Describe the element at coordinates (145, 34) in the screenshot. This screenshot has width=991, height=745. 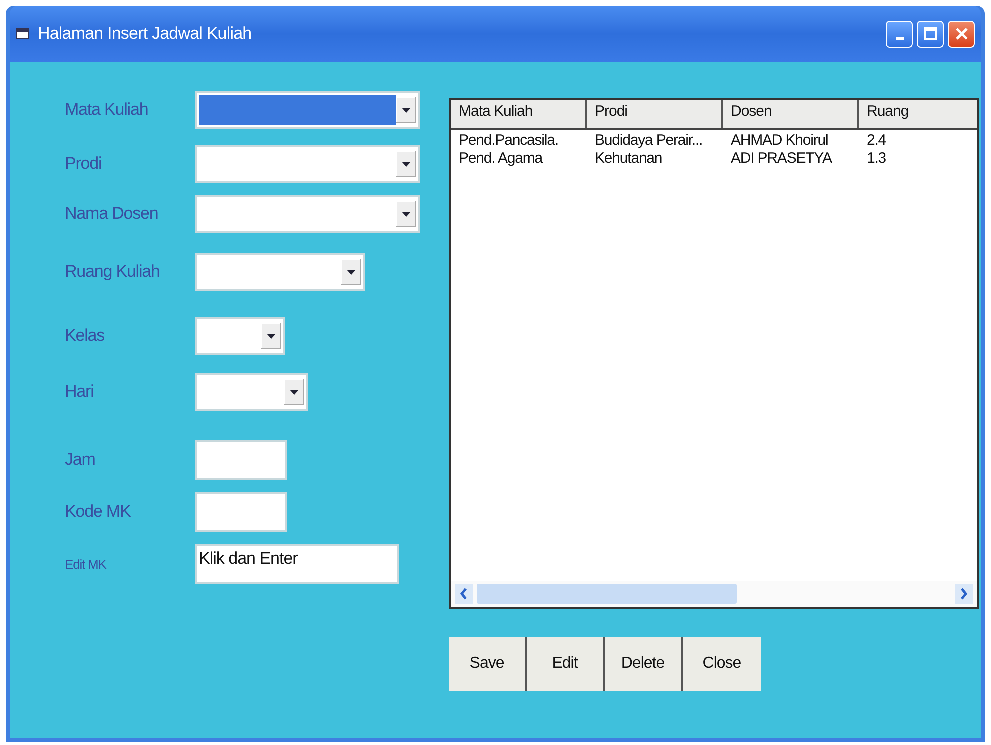
I see `window-title: Halaman Insert Jadwal Kuliah` at that location.